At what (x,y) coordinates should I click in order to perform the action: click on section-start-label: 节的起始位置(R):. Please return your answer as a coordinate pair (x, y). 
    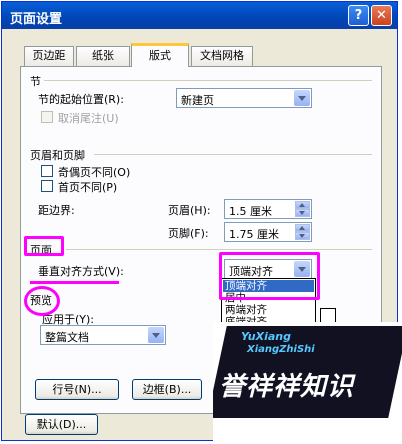
    Looking at the image, I should click on (81, 99).